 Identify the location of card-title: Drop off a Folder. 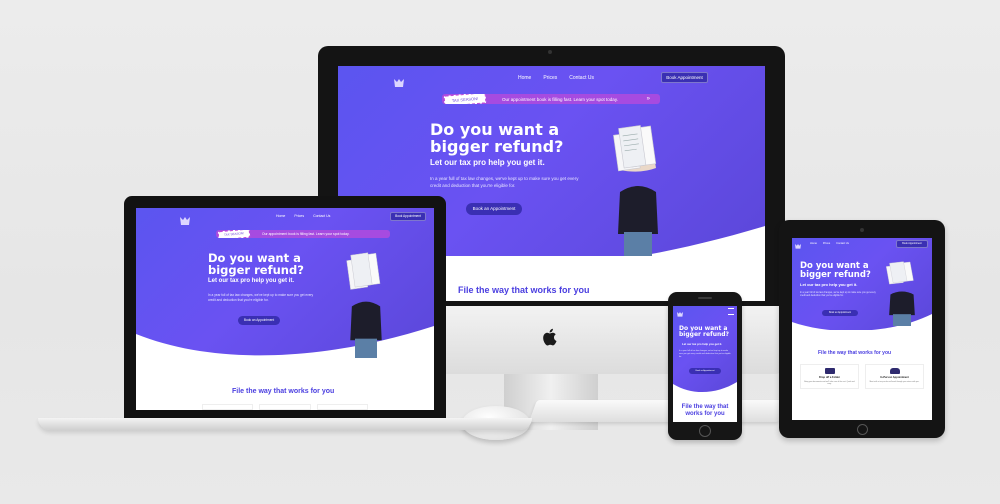
(829, 377).